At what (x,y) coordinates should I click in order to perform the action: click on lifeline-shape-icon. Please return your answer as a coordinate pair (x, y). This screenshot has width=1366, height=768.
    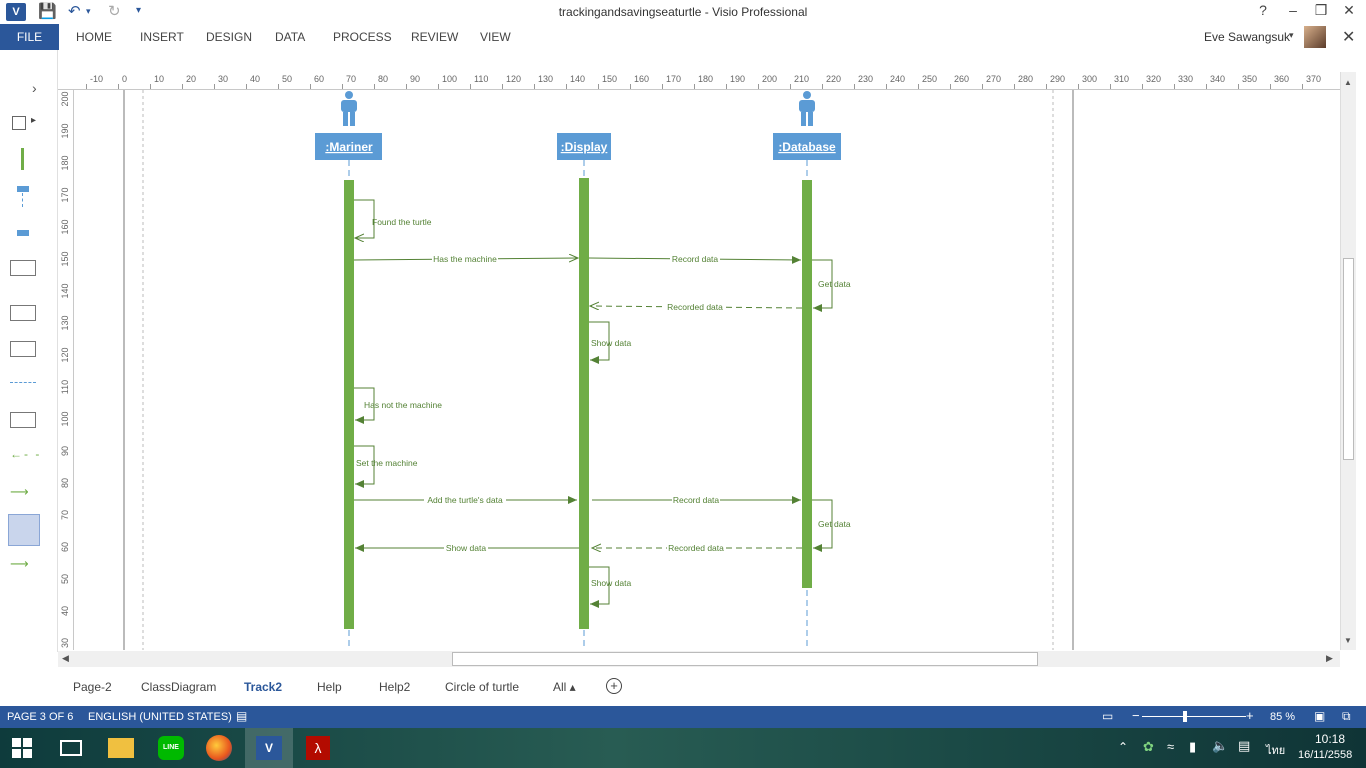
    Looking at the image, I should click on (23, 189).